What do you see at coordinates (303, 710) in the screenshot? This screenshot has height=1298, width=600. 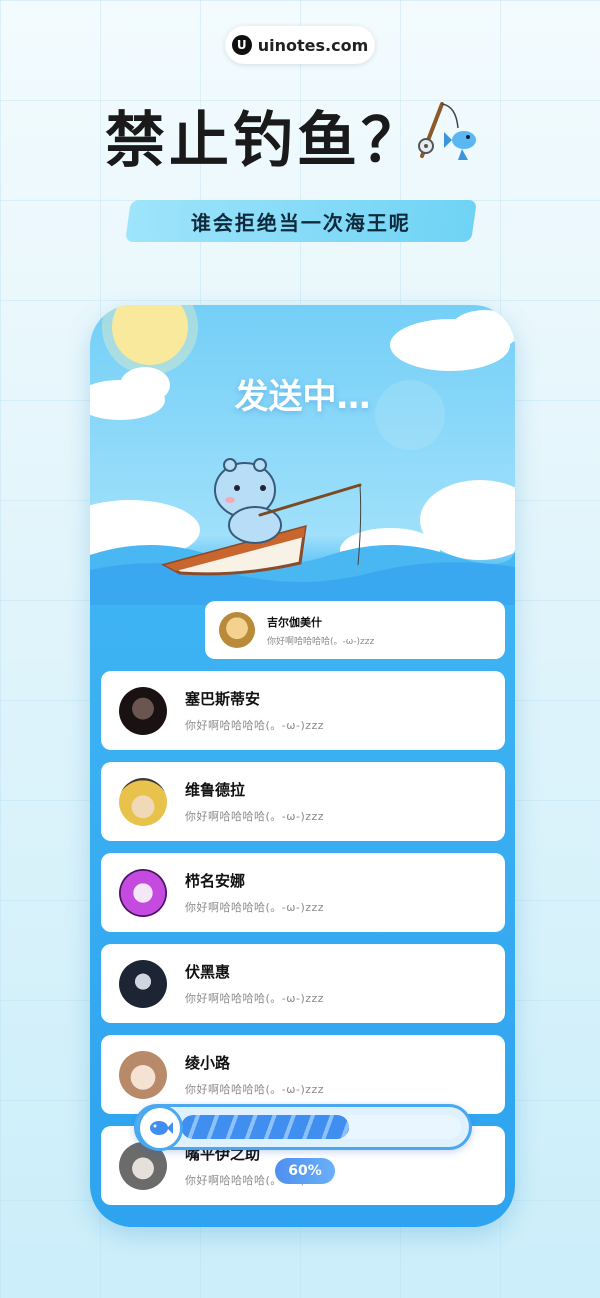 I see `contact-card: 塞巴斯蒂安 你好啊哈哈哈哈(。-ω-)zzz` at bounding box center [303, 710].